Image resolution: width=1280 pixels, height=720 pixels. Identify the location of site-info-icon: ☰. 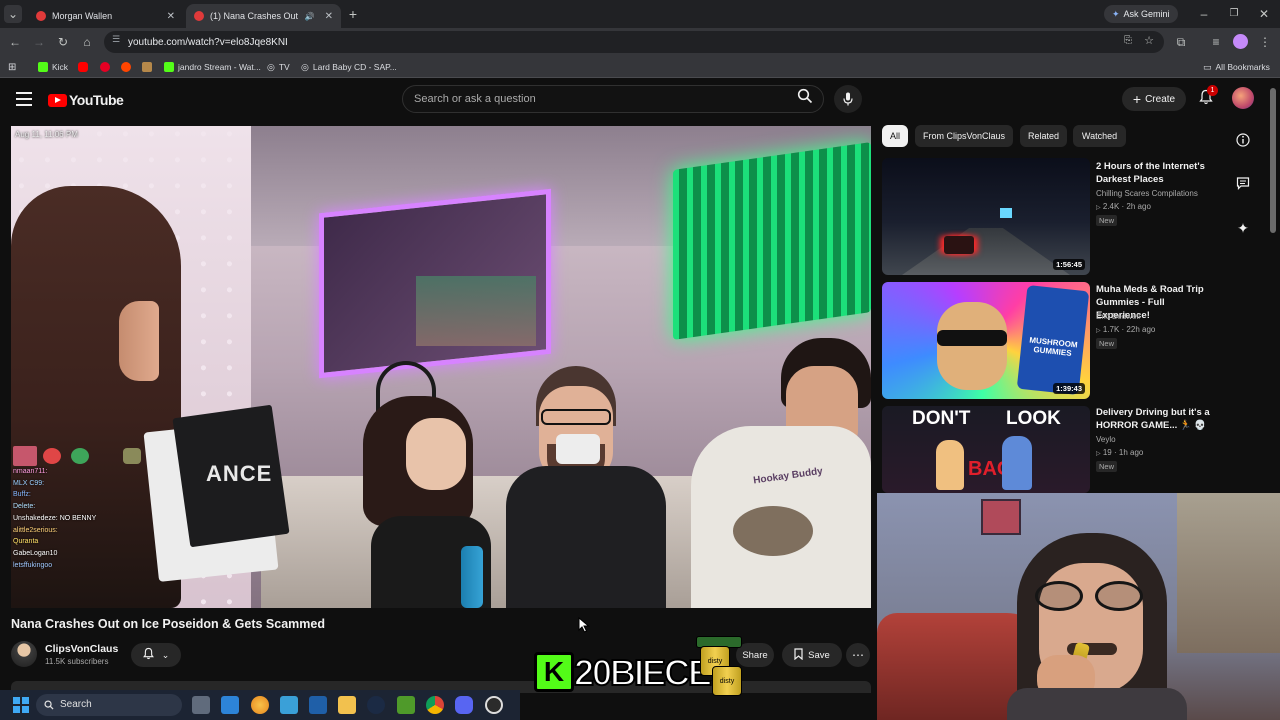
(116, 39).